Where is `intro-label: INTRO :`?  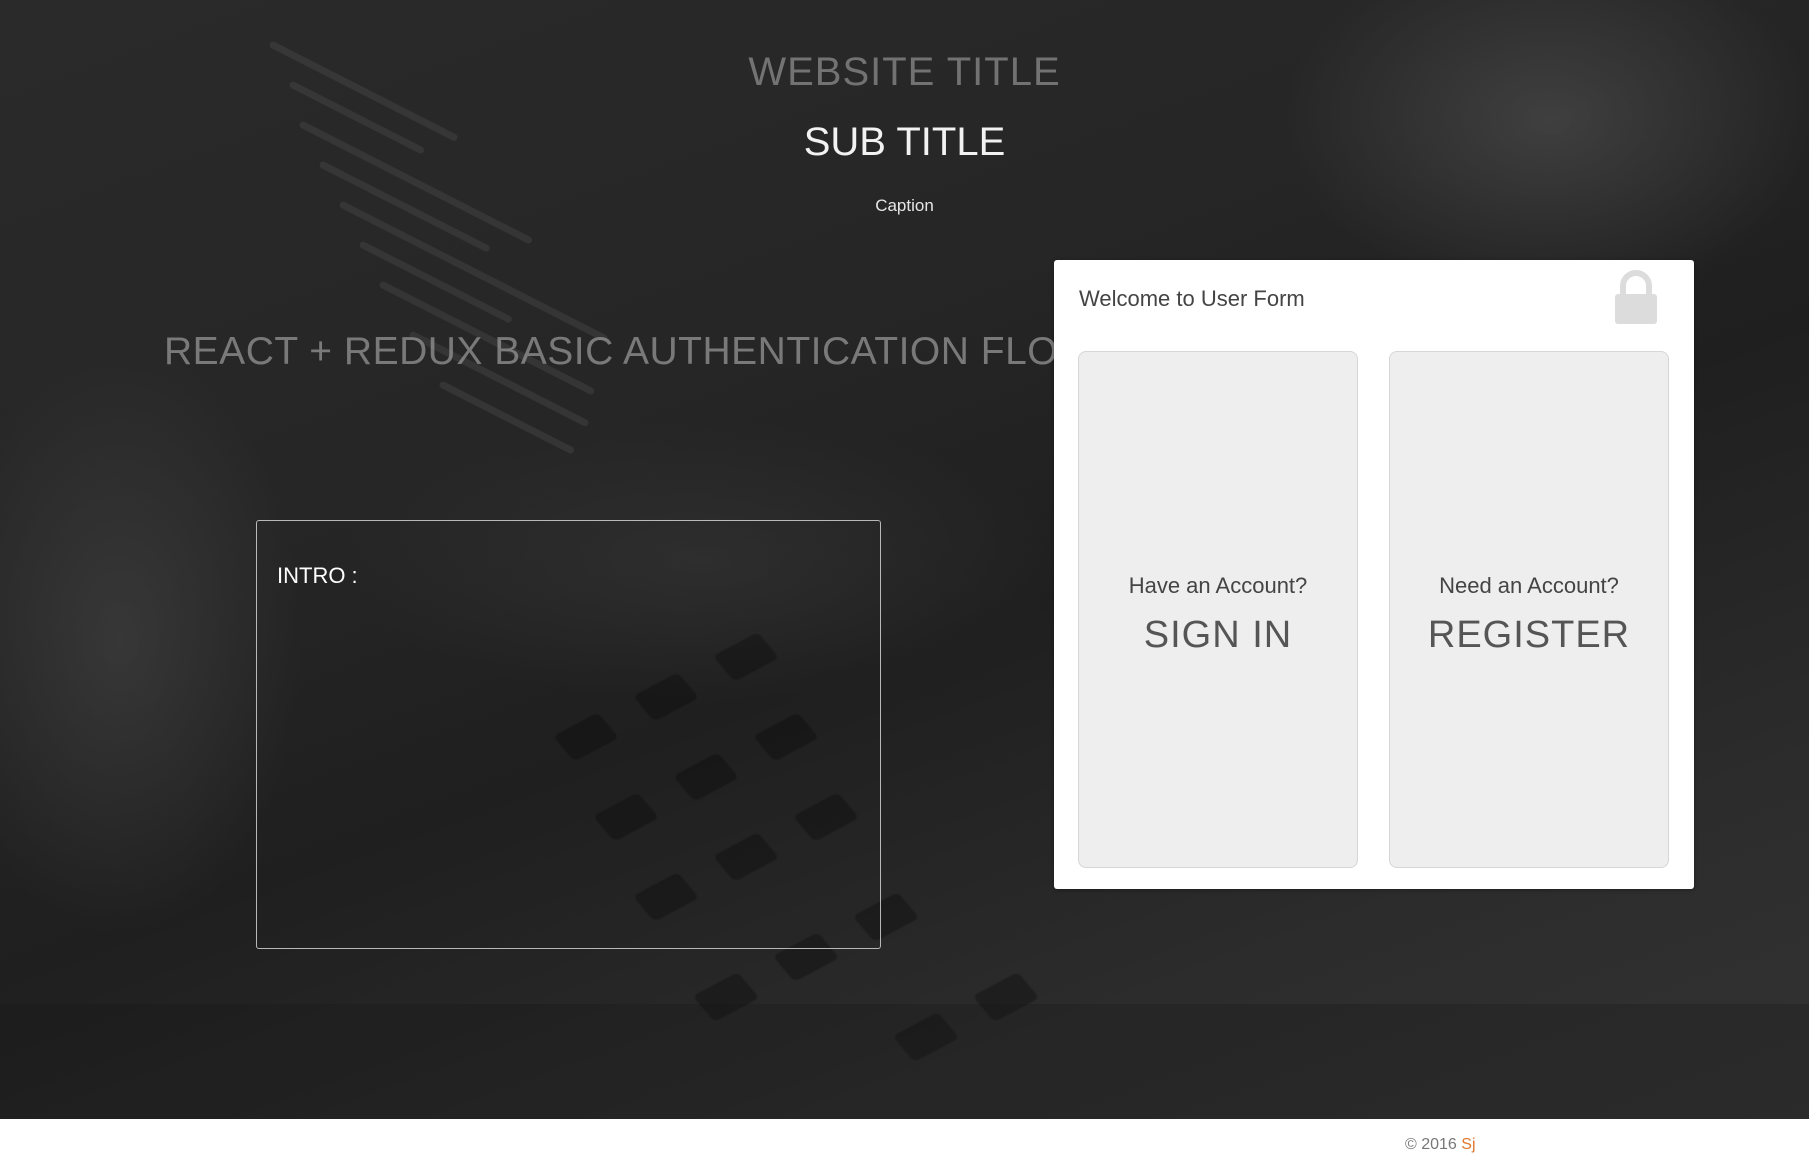
intro-label: INTRO : is located at coordinates (317, 575).